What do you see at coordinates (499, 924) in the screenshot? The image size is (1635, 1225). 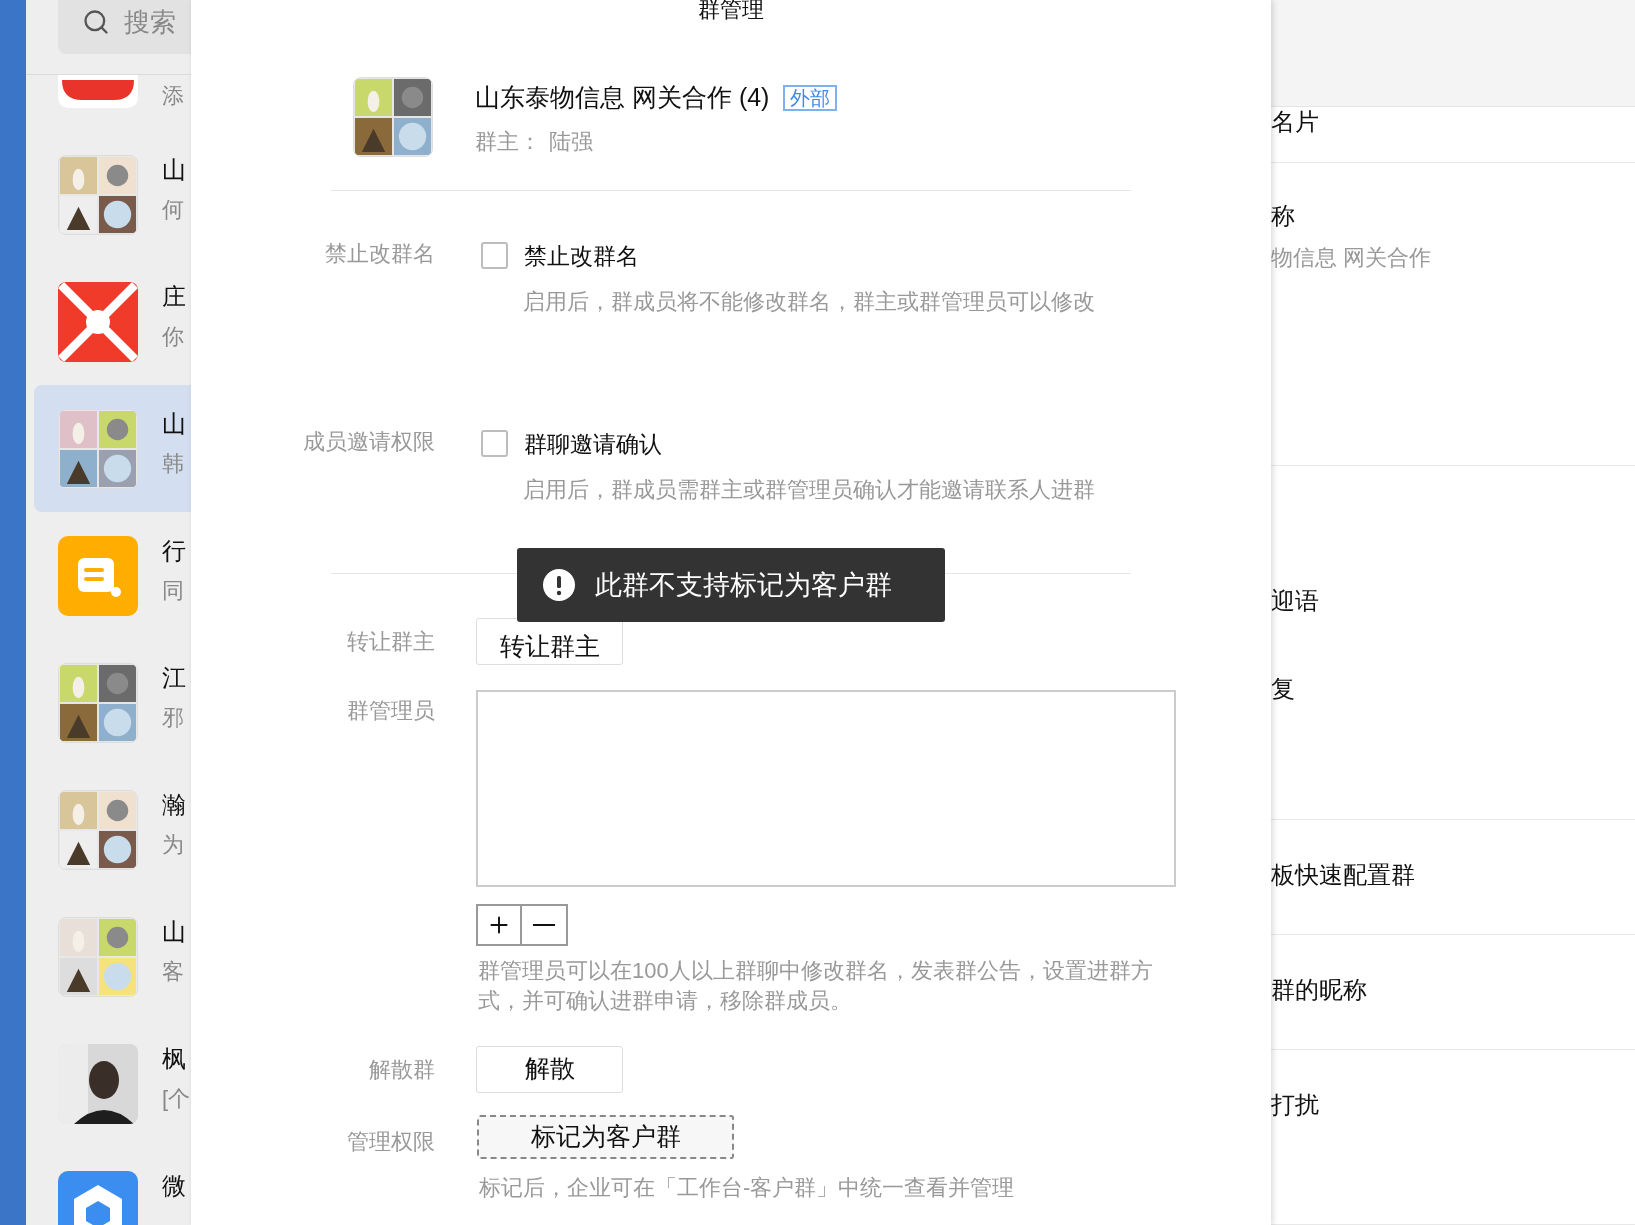 I see `add-button` at bounding box center [499, 924].